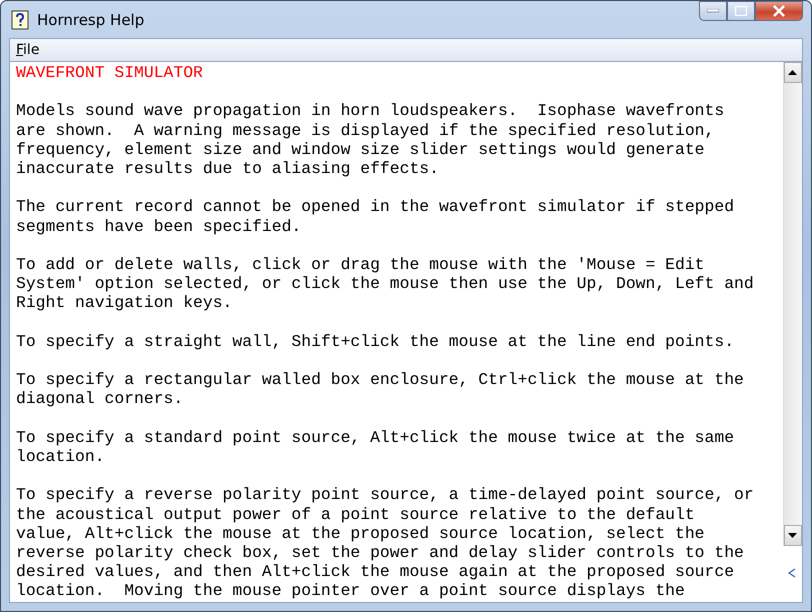 The height and width of the screenshot is (612, 812). What do you see at coordinates (376, 341) in the screenshot?
I see `help-paragraph: To specify a straight wall, Shift+click the mouse at the line end points.` at bounding box center [376, 341].